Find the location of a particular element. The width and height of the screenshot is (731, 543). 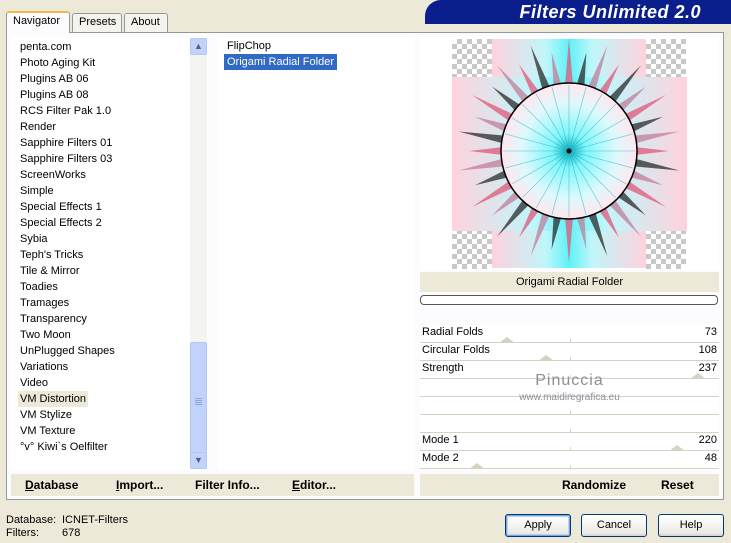

category-item: Sapphire Filters 01 is located at coordinates (66, 143).